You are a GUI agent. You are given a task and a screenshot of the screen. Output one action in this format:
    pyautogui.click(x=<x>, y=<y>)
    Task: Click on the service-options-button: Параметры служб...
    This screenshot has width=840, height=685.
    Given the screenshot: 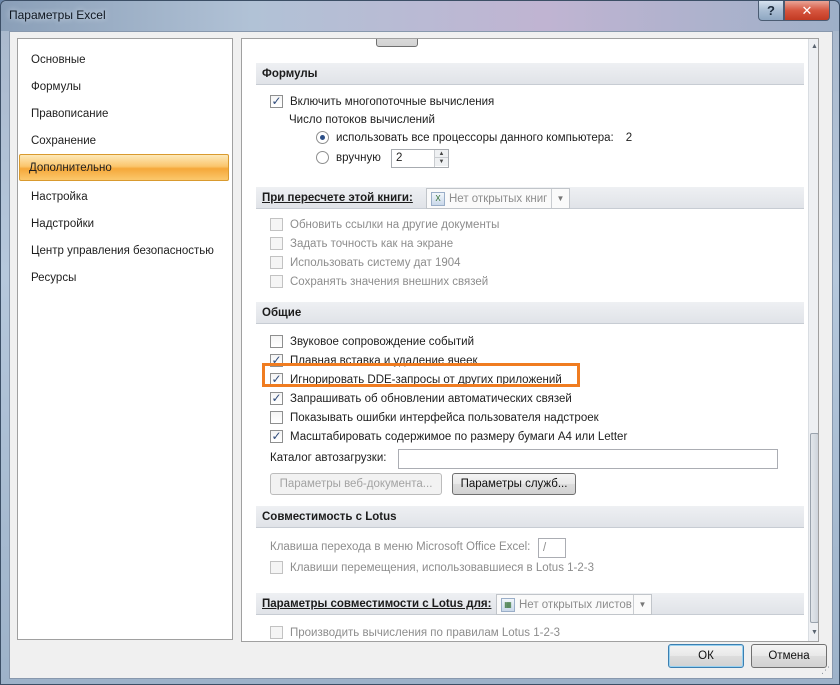 What is the action you would take?
    pyautogui.click(x=514, y=484)
    